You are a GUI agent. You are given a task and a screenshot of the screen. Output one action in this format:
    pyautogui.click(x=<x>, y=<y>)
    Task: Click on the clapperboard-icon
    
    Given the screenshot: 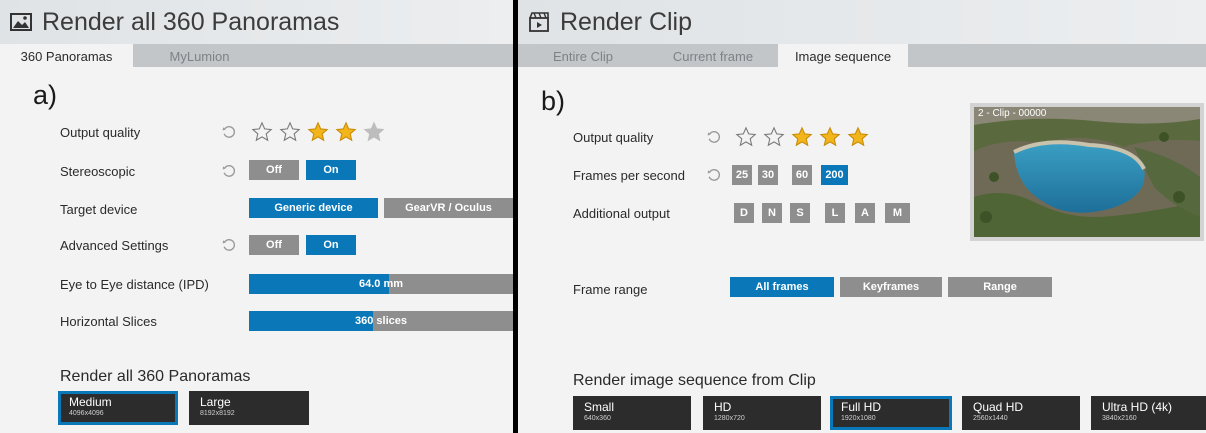 What is the action you would take?
    pyautogui.click(x=539, y=22)
    